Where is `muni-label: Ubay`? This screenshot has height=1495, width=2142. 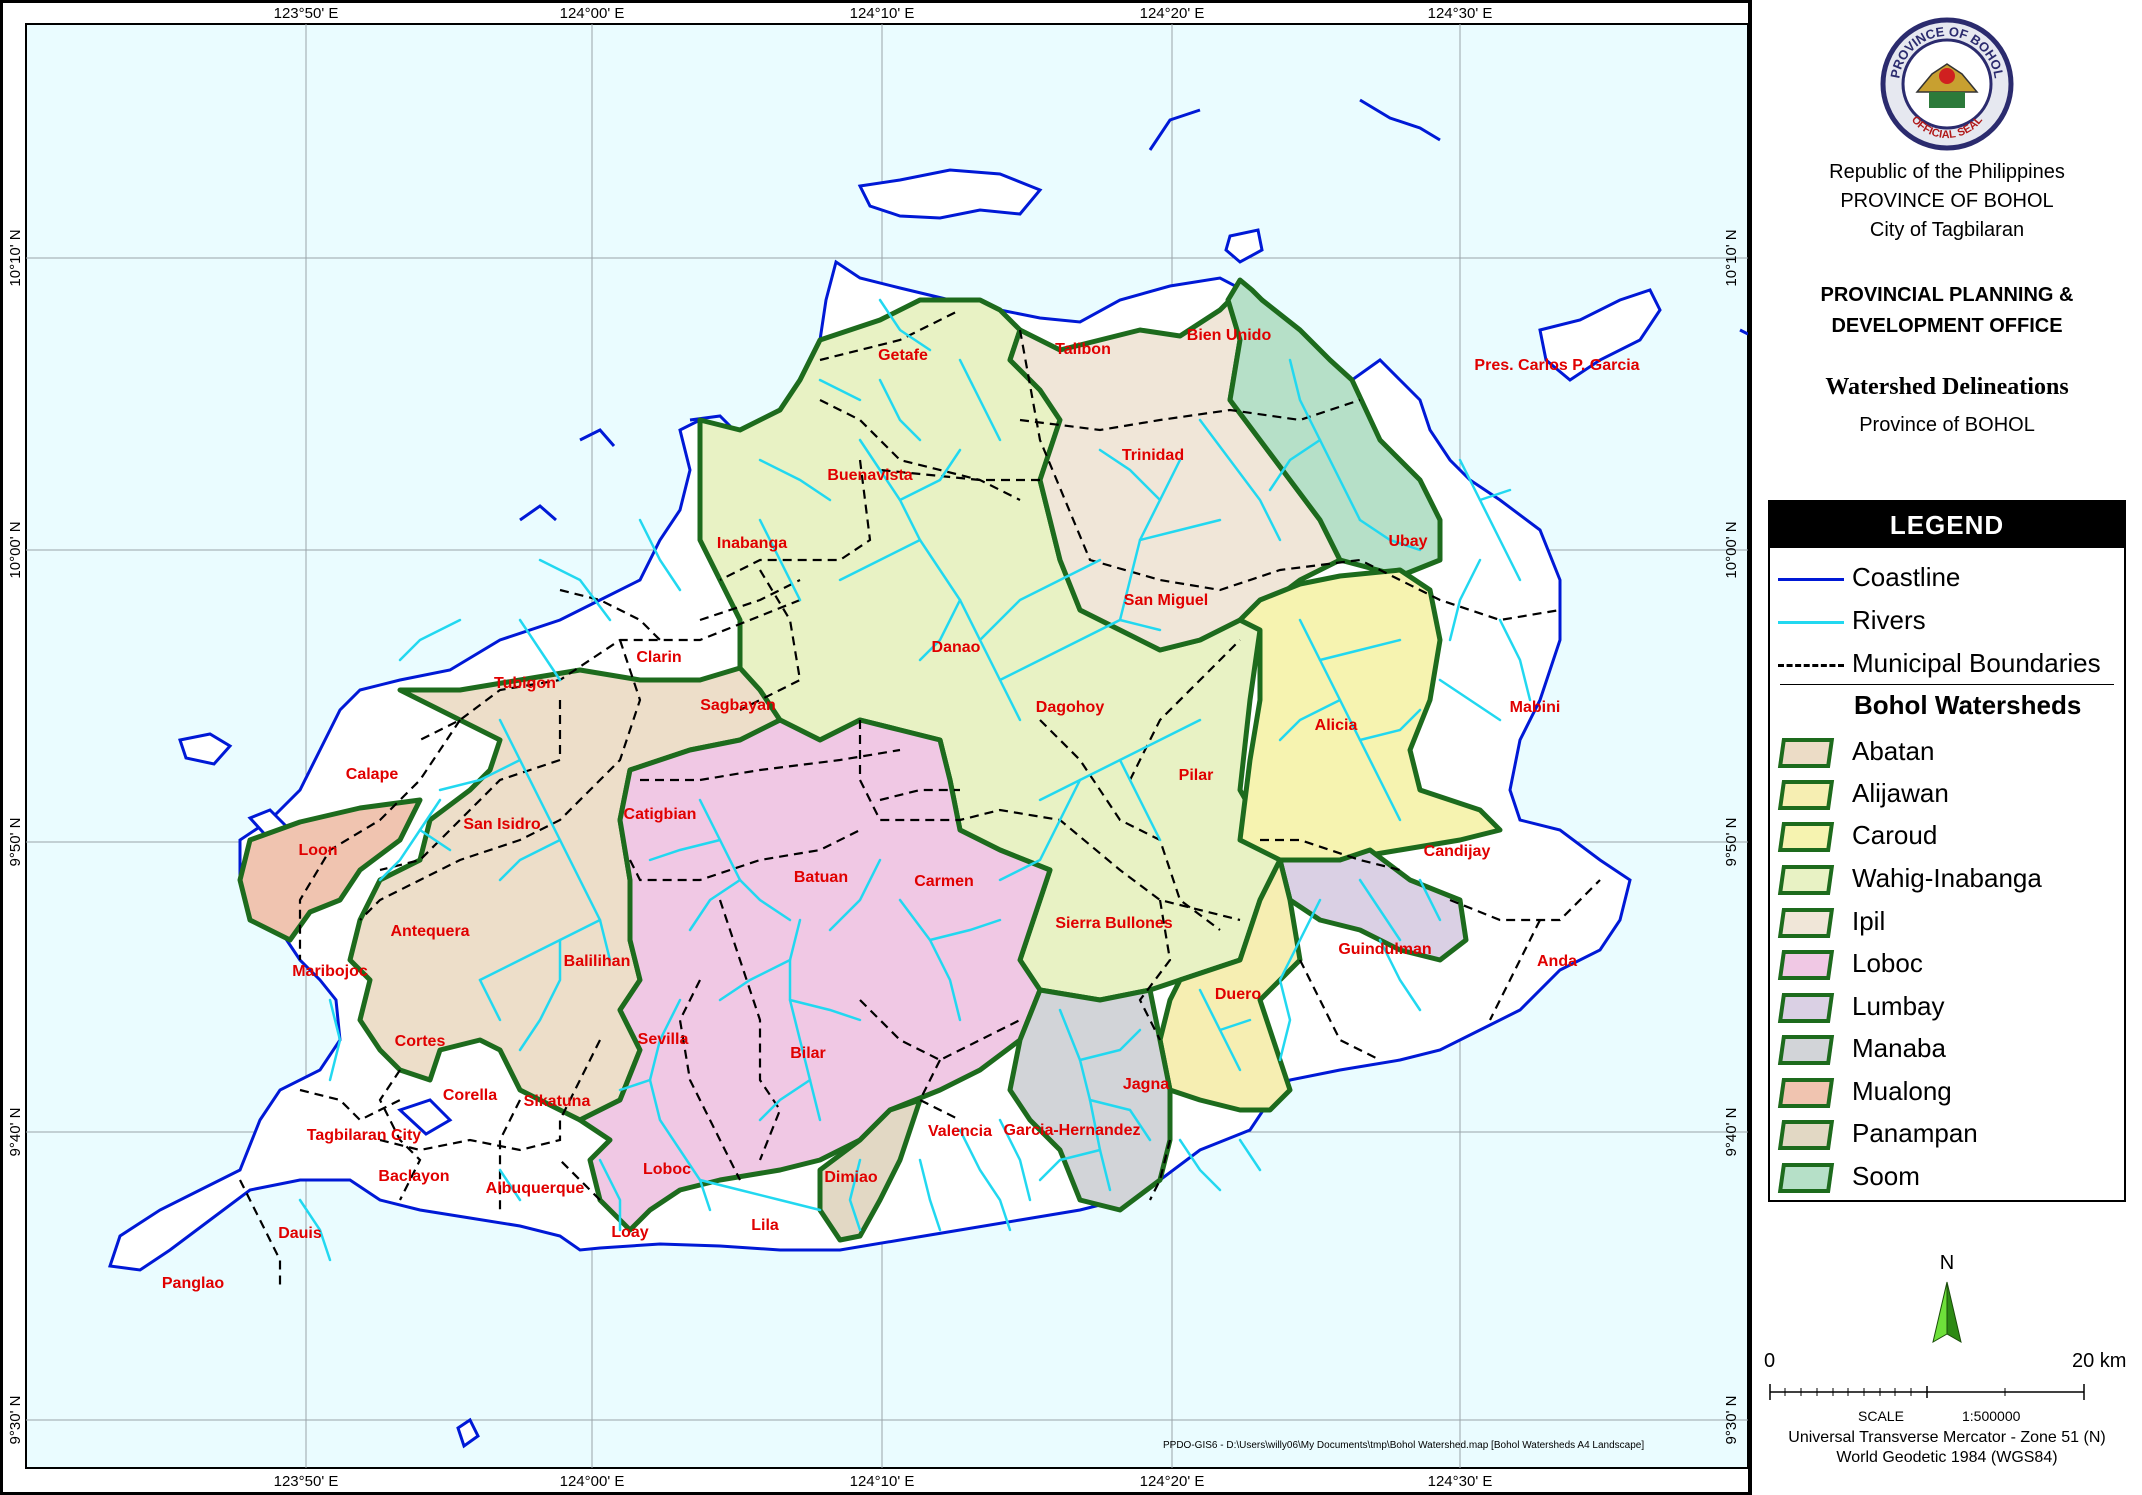 muni-label: Ubay is located at coordinates (1407, 541).